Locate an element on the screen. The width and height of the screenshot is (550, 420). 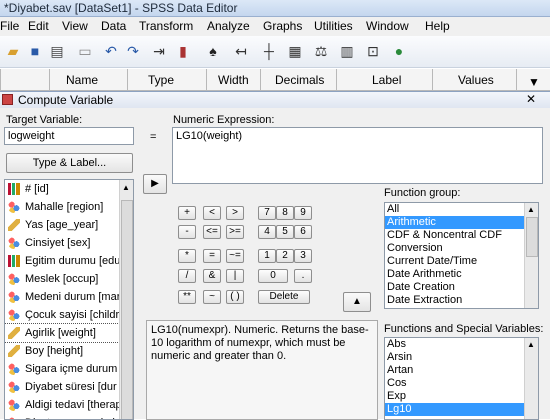
insert-cases-icon: ↤ is located at coordinates (241, 51).